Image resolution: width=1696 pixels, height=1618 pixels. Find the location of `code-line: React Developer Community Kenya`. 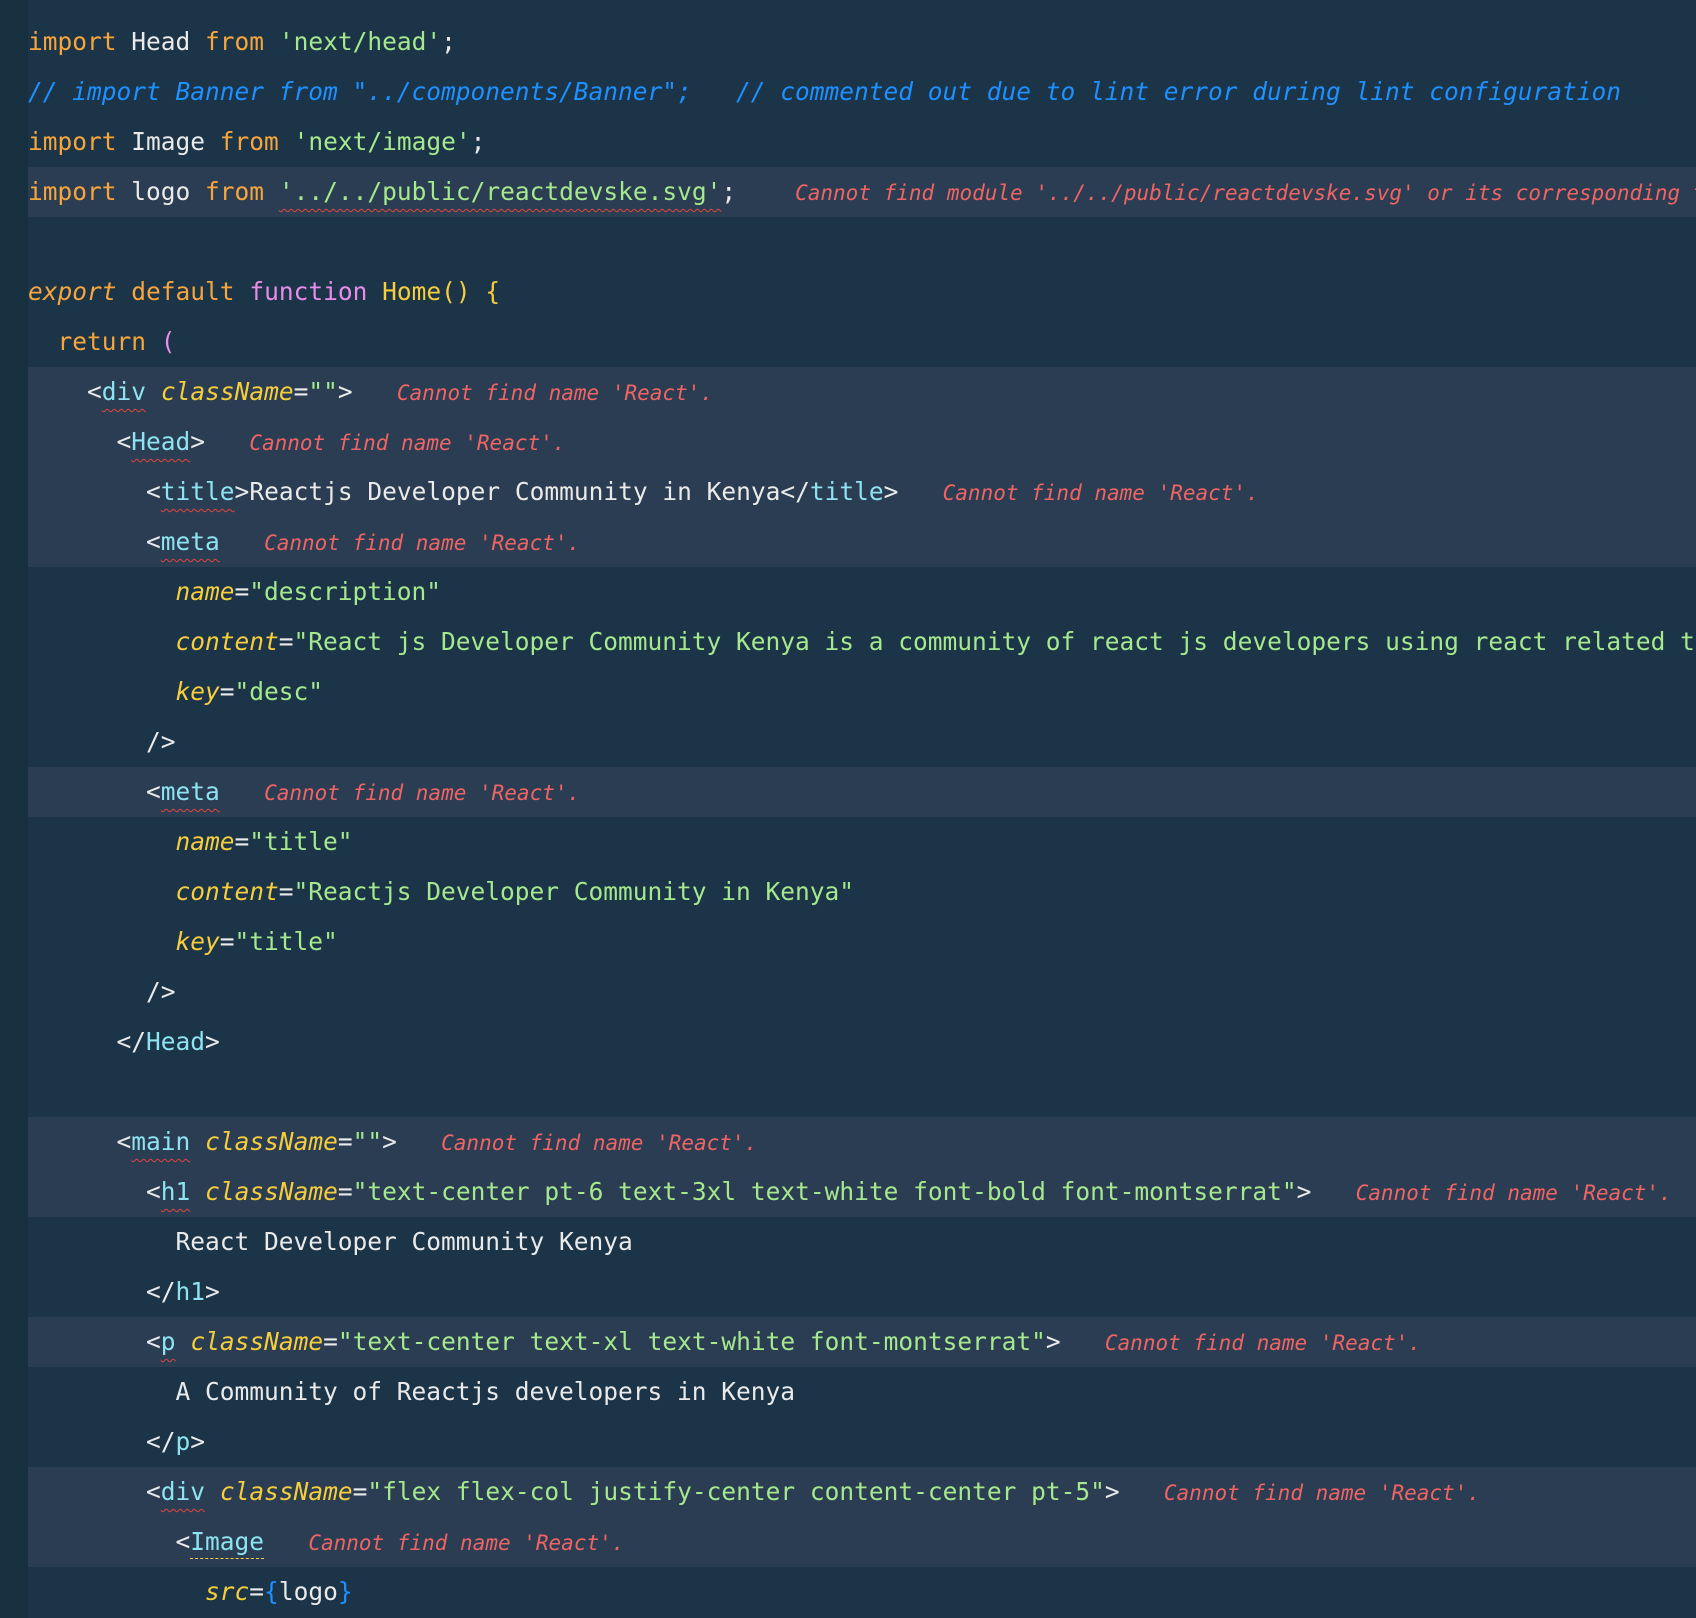

code-line: React Developer Community Kenya is located at coordinates (862, 1242).